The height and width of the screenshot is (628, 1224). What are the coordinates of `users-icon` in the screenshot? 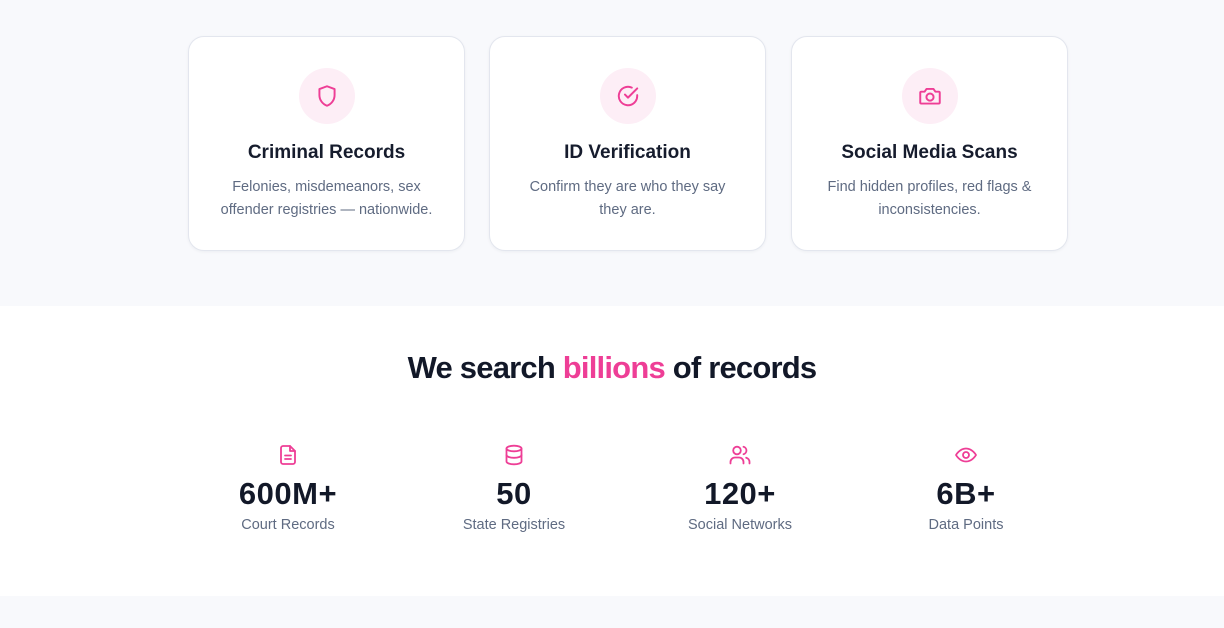 It's located at (740, 455).